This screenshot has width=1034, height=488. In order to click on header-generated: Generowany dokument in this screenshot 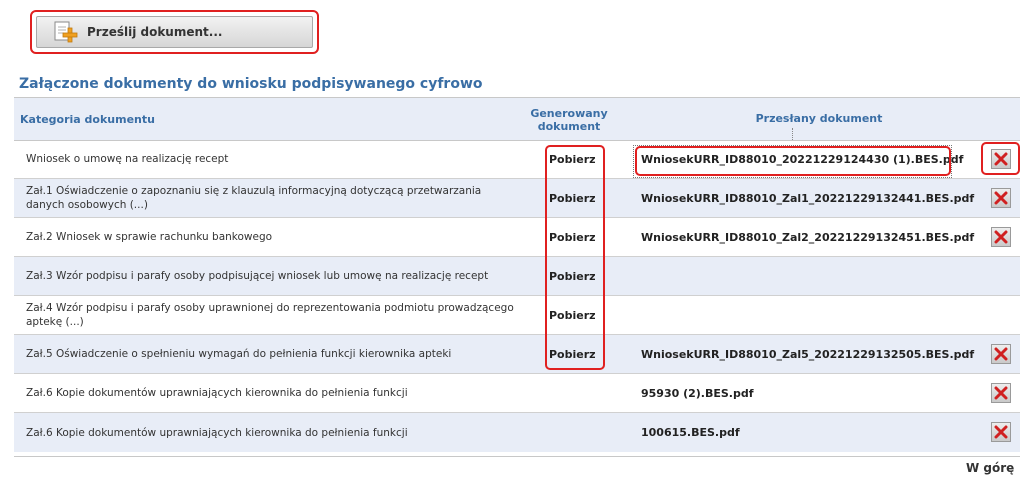, I will do `click(569, 120)`.